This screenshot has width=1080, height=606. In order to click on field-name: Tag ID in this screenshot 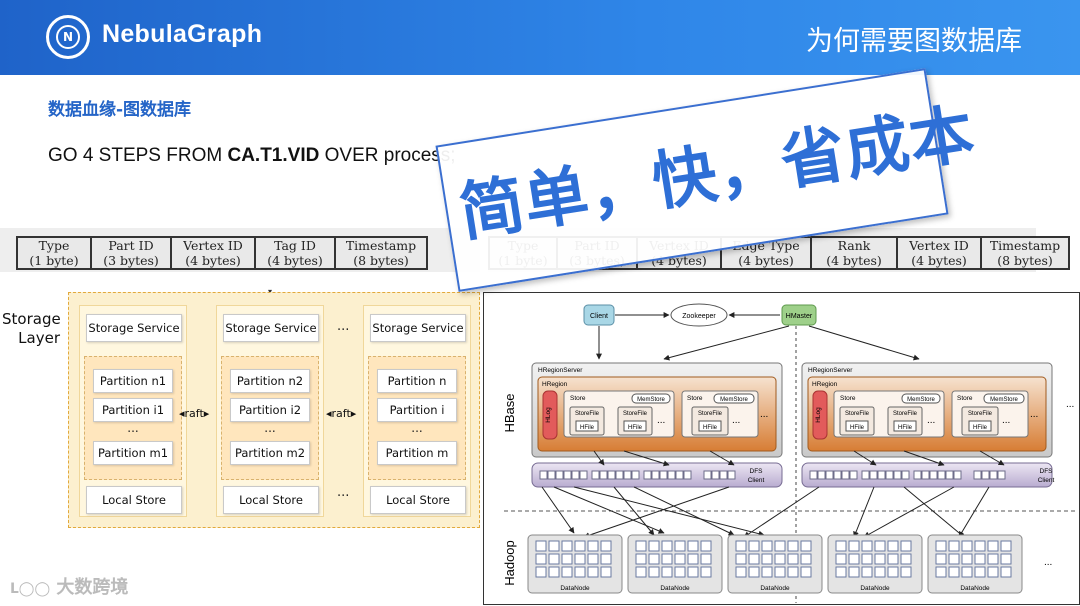, I will do `click(295, 245)`.